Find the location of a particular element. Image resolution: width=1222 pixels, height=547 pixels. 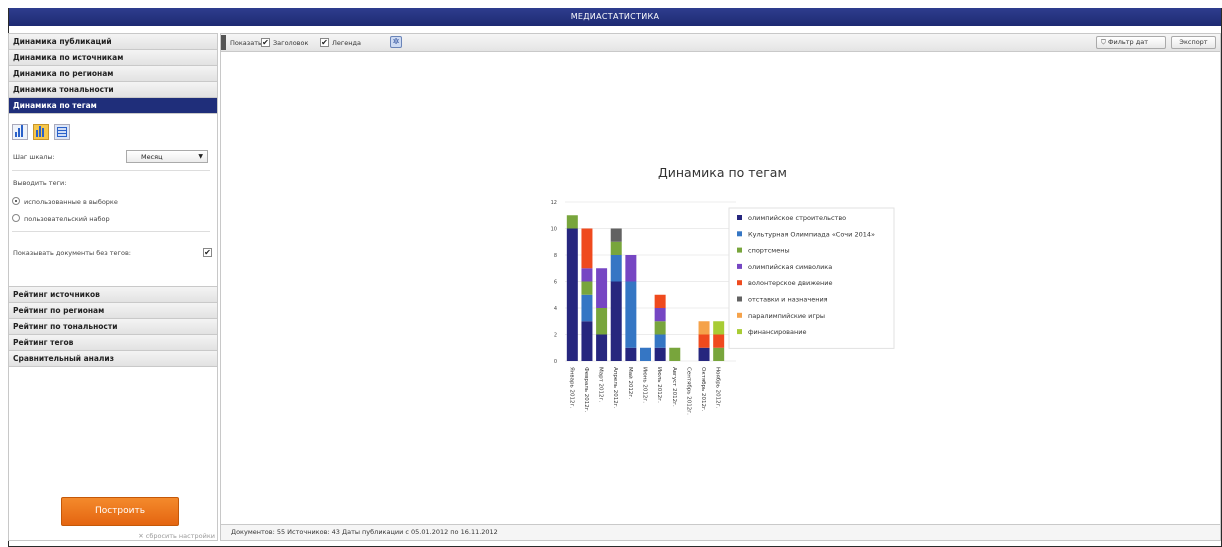

scale-select: Месяц ▼ is located at coordinates (167, 156).